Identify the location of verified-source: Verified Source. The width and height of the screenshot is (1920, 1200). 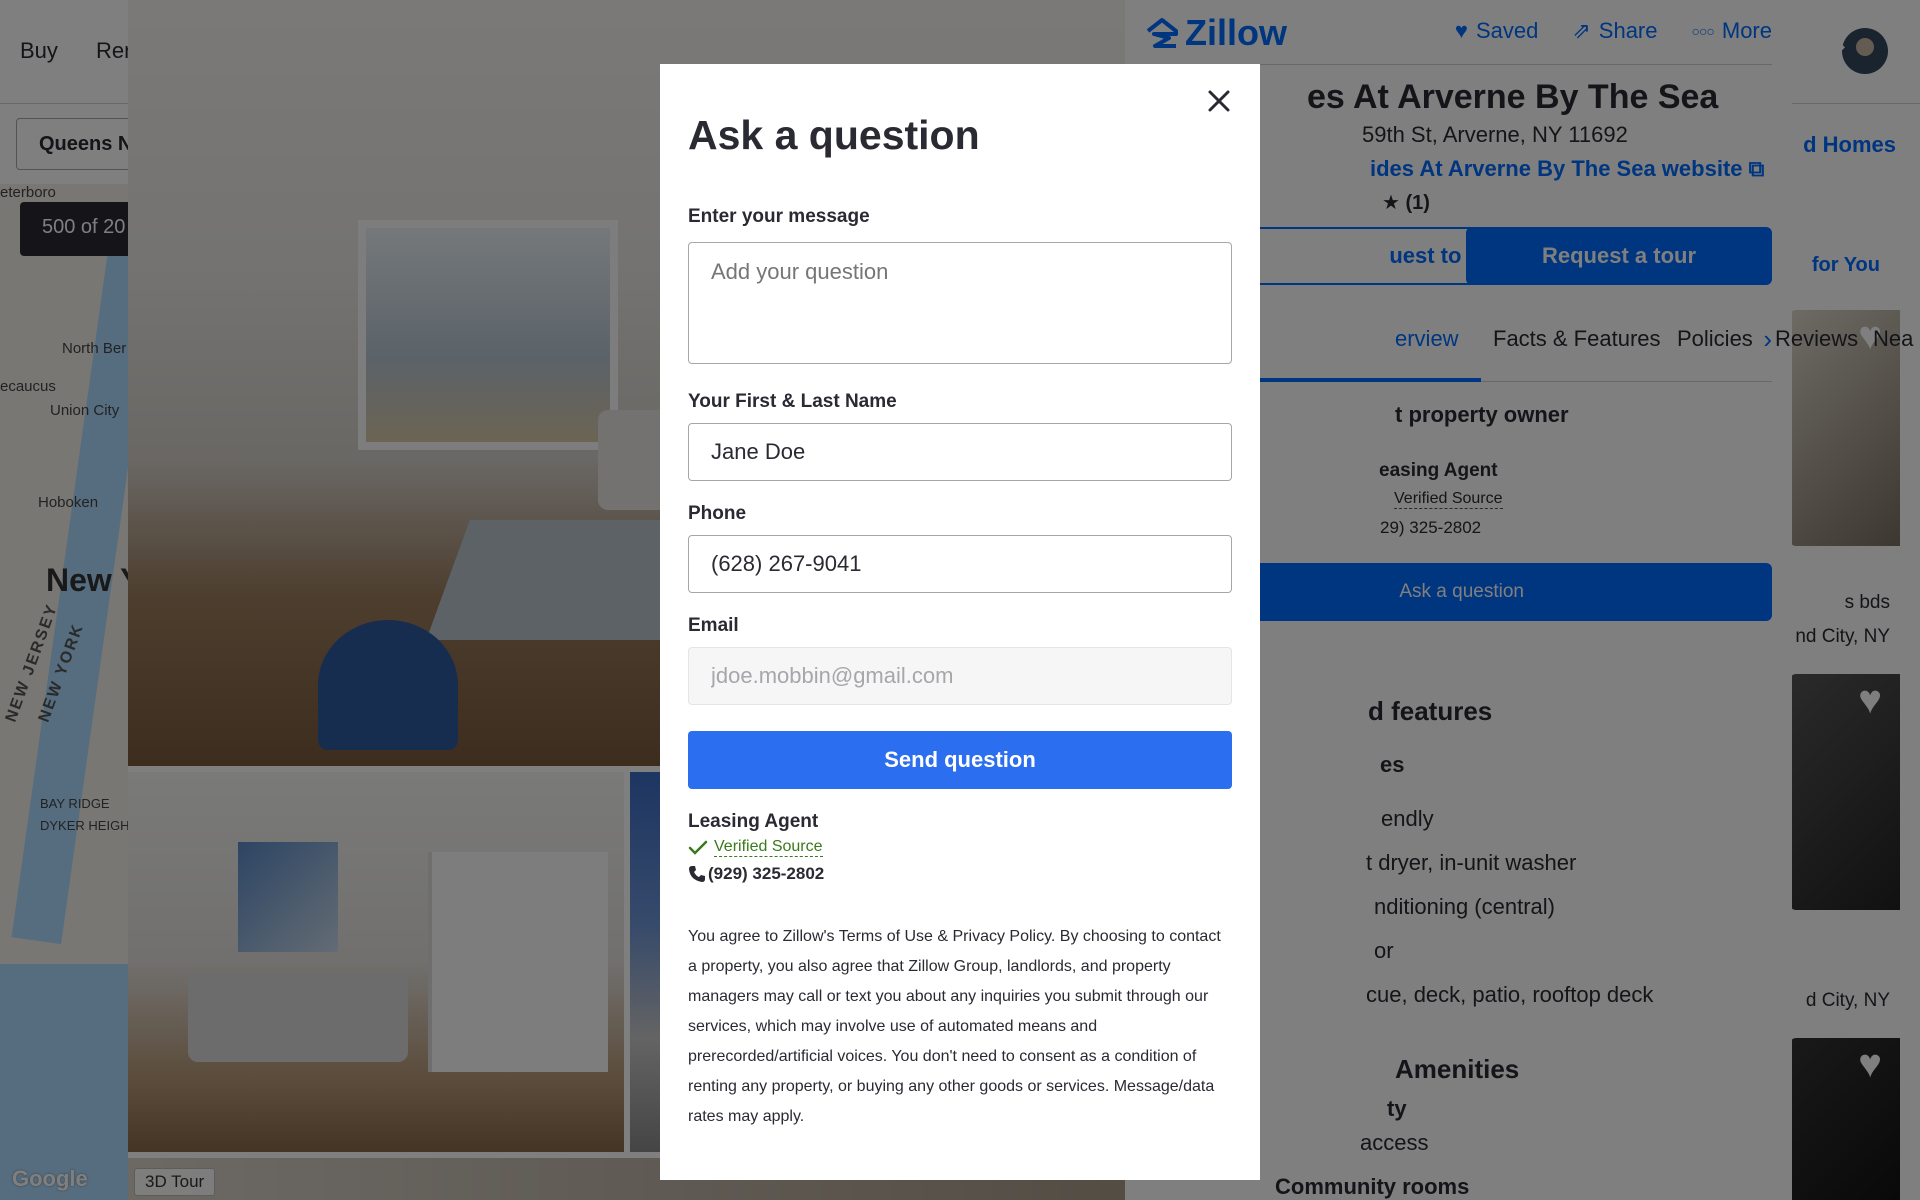
(755, 847).